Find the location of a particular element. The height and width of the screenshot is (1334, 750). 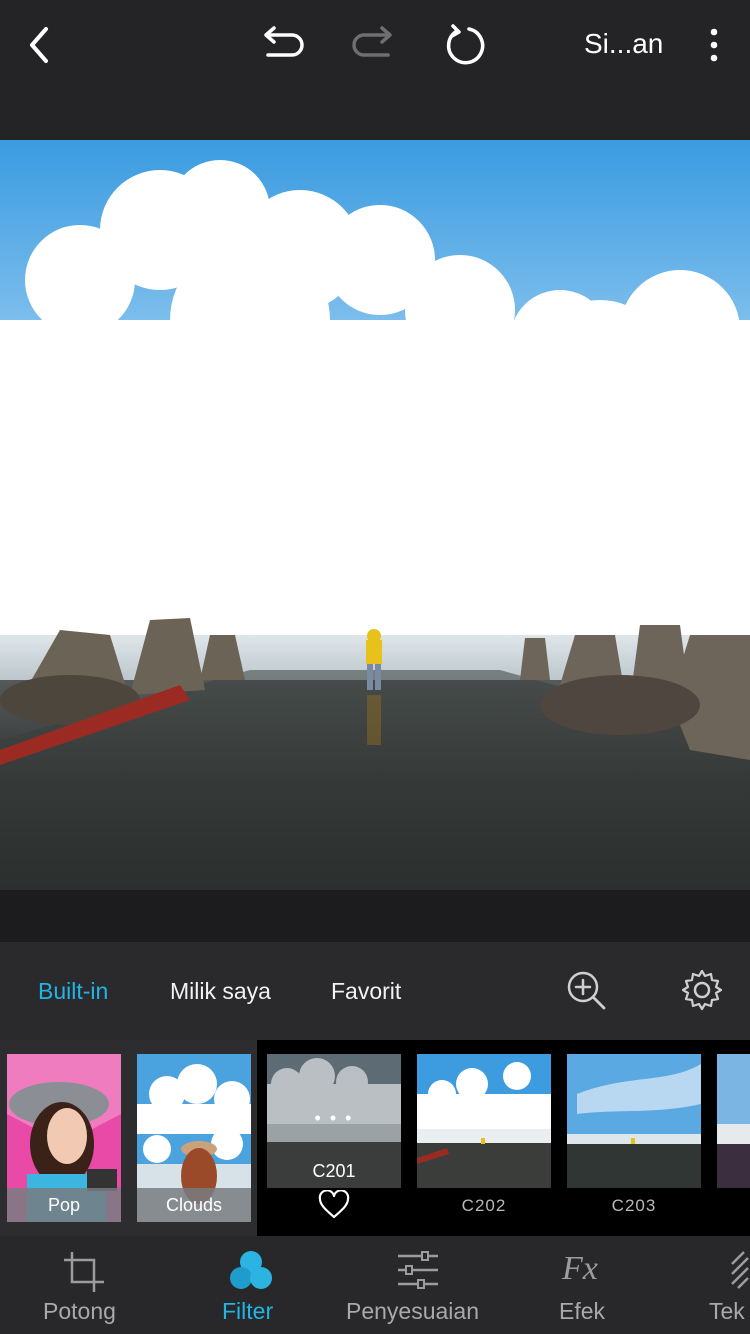

next-thumbnail-image is located at coordinates (733, 1121).